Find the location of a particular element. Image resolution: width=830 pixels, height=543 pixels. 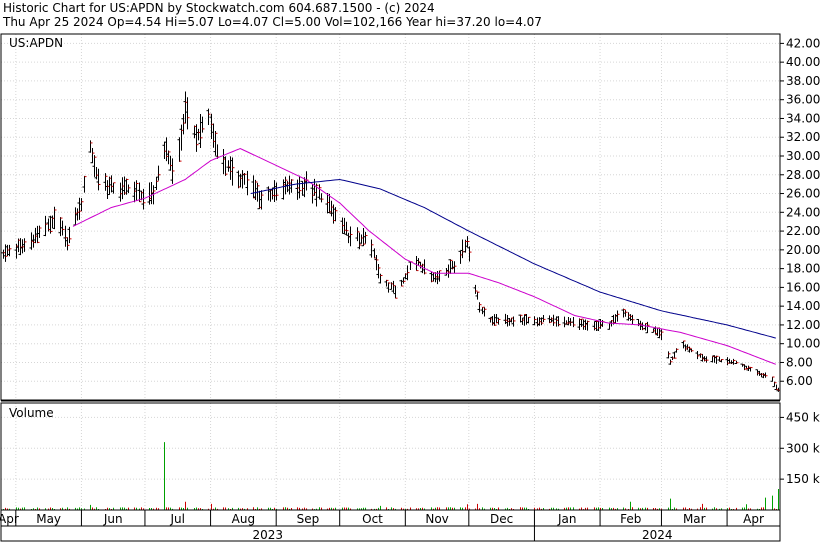

price-tick-label: 42.00 is located at coordinates (803, 43).